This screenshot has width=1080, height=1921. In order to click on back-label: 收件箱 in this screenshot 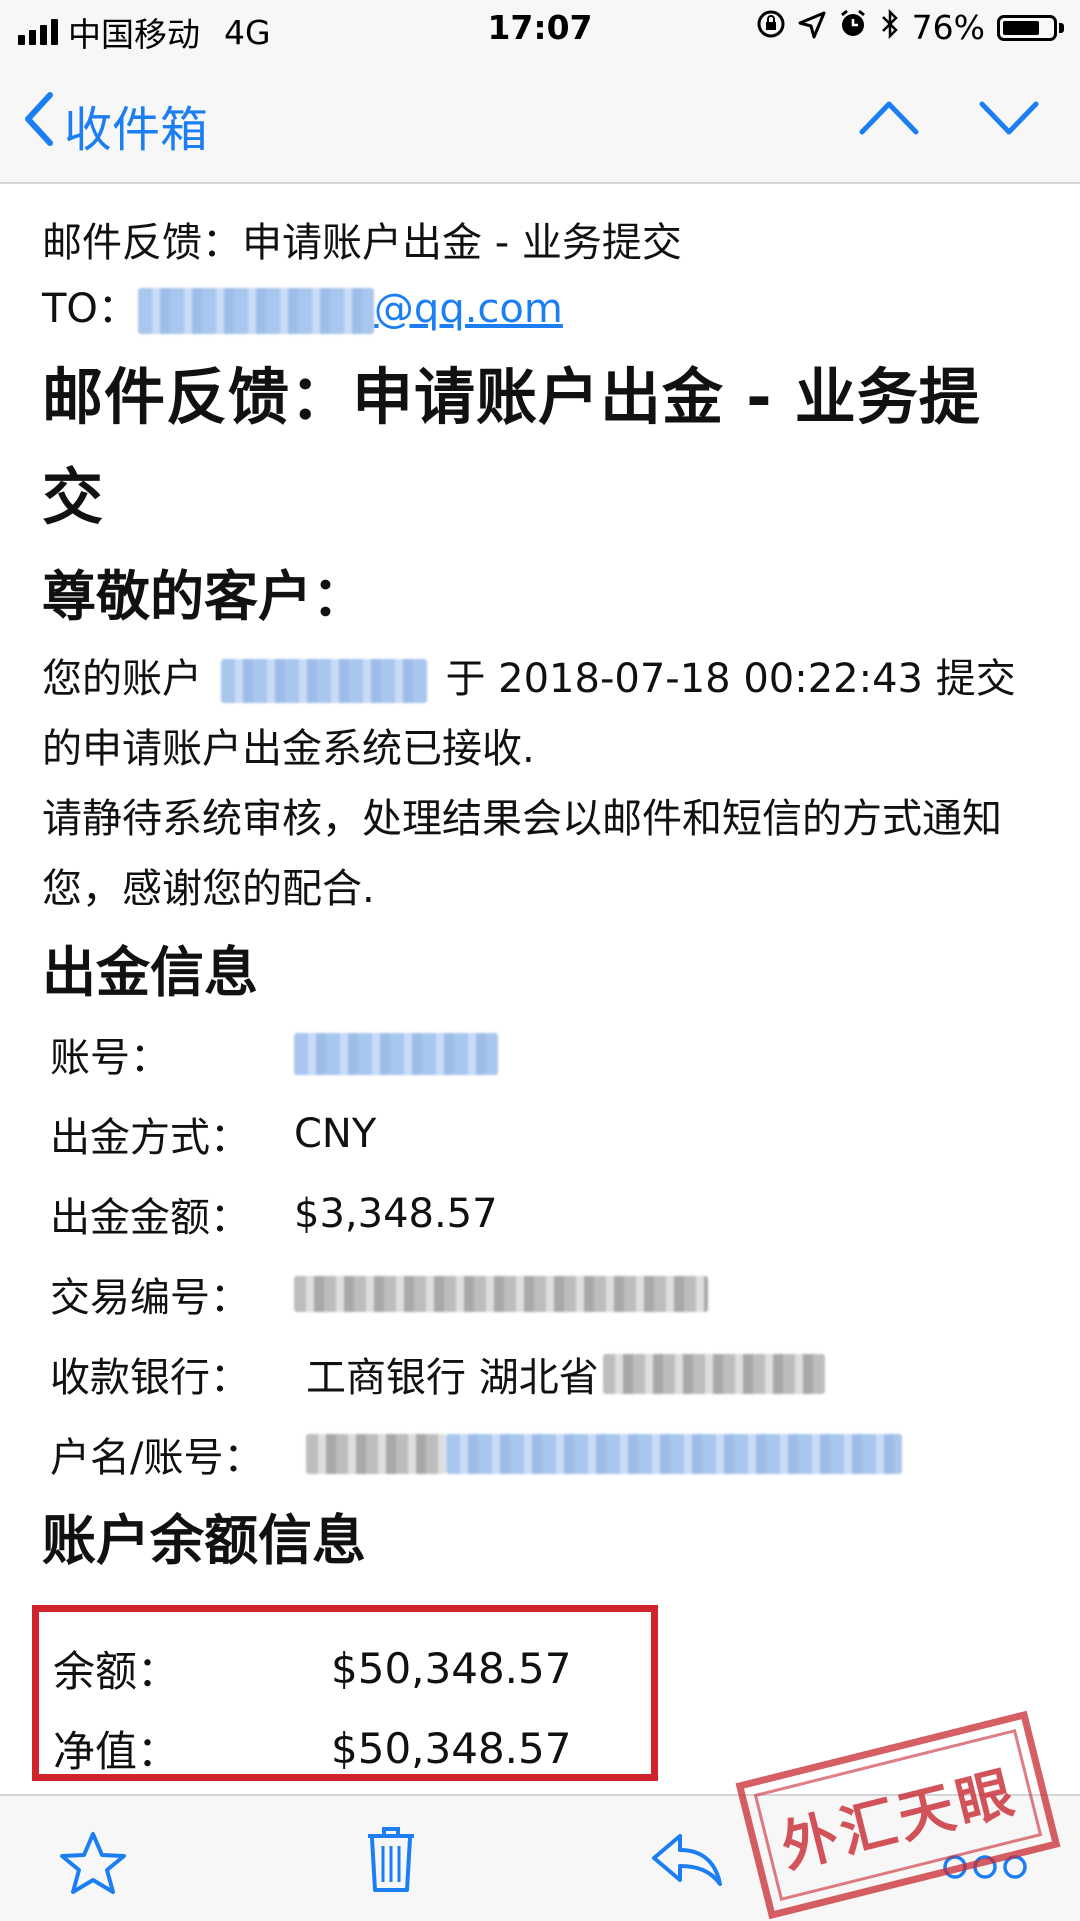, I will do `click(136, 130)`.